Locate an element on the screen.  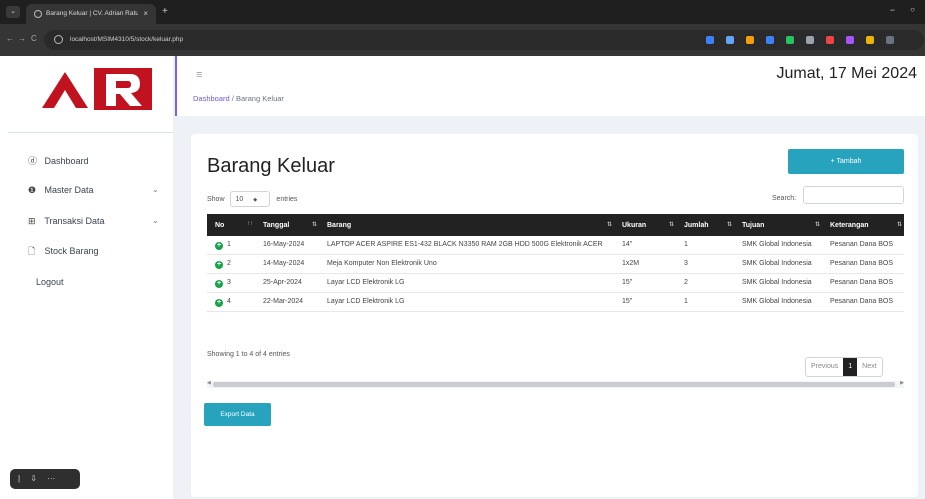
restore-button: ○ is located at coordinates (912, 9).